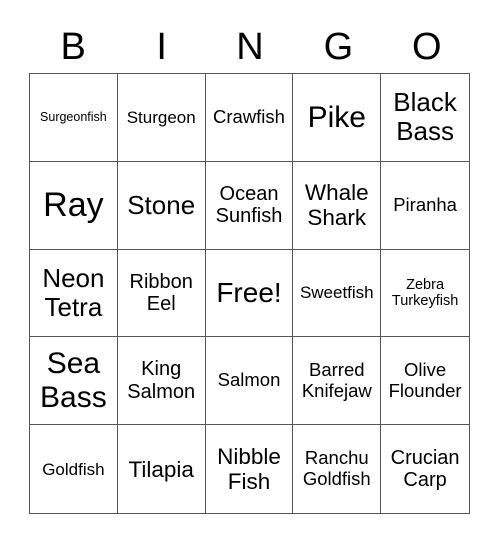 The width and height of the screenshot is (500, 544). Describe the element at coordinates (74, 469) in the screenshot. I see `bingo-cell: Goldfish` at that location.